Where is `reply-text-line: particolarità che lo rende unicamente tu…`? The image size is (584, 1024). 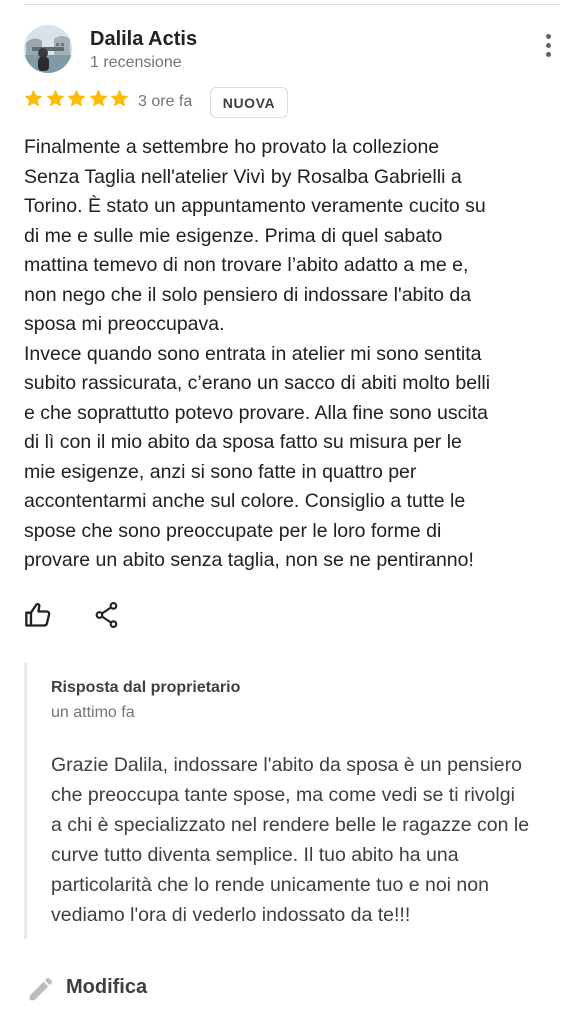 reply-text-line: particolarità che lo rende unicamente tu… is located at coordinates (270, 885).